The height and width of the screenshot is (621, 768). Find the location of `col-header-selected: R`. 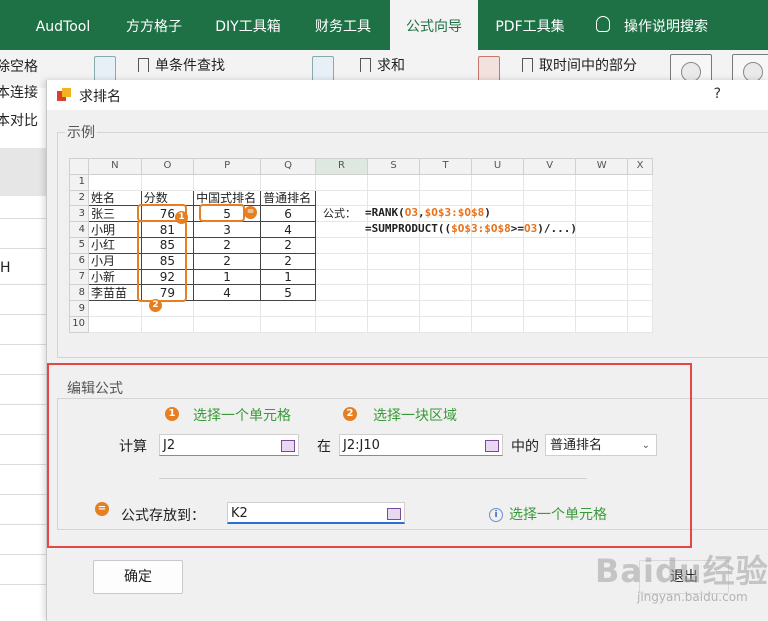

col-header-selected: R is located at coordinates (342, 166).